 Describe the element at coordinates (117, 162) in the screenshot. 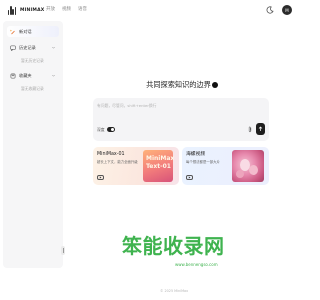

I see `card-description: 超长上下文，能力全面升级` at that location.